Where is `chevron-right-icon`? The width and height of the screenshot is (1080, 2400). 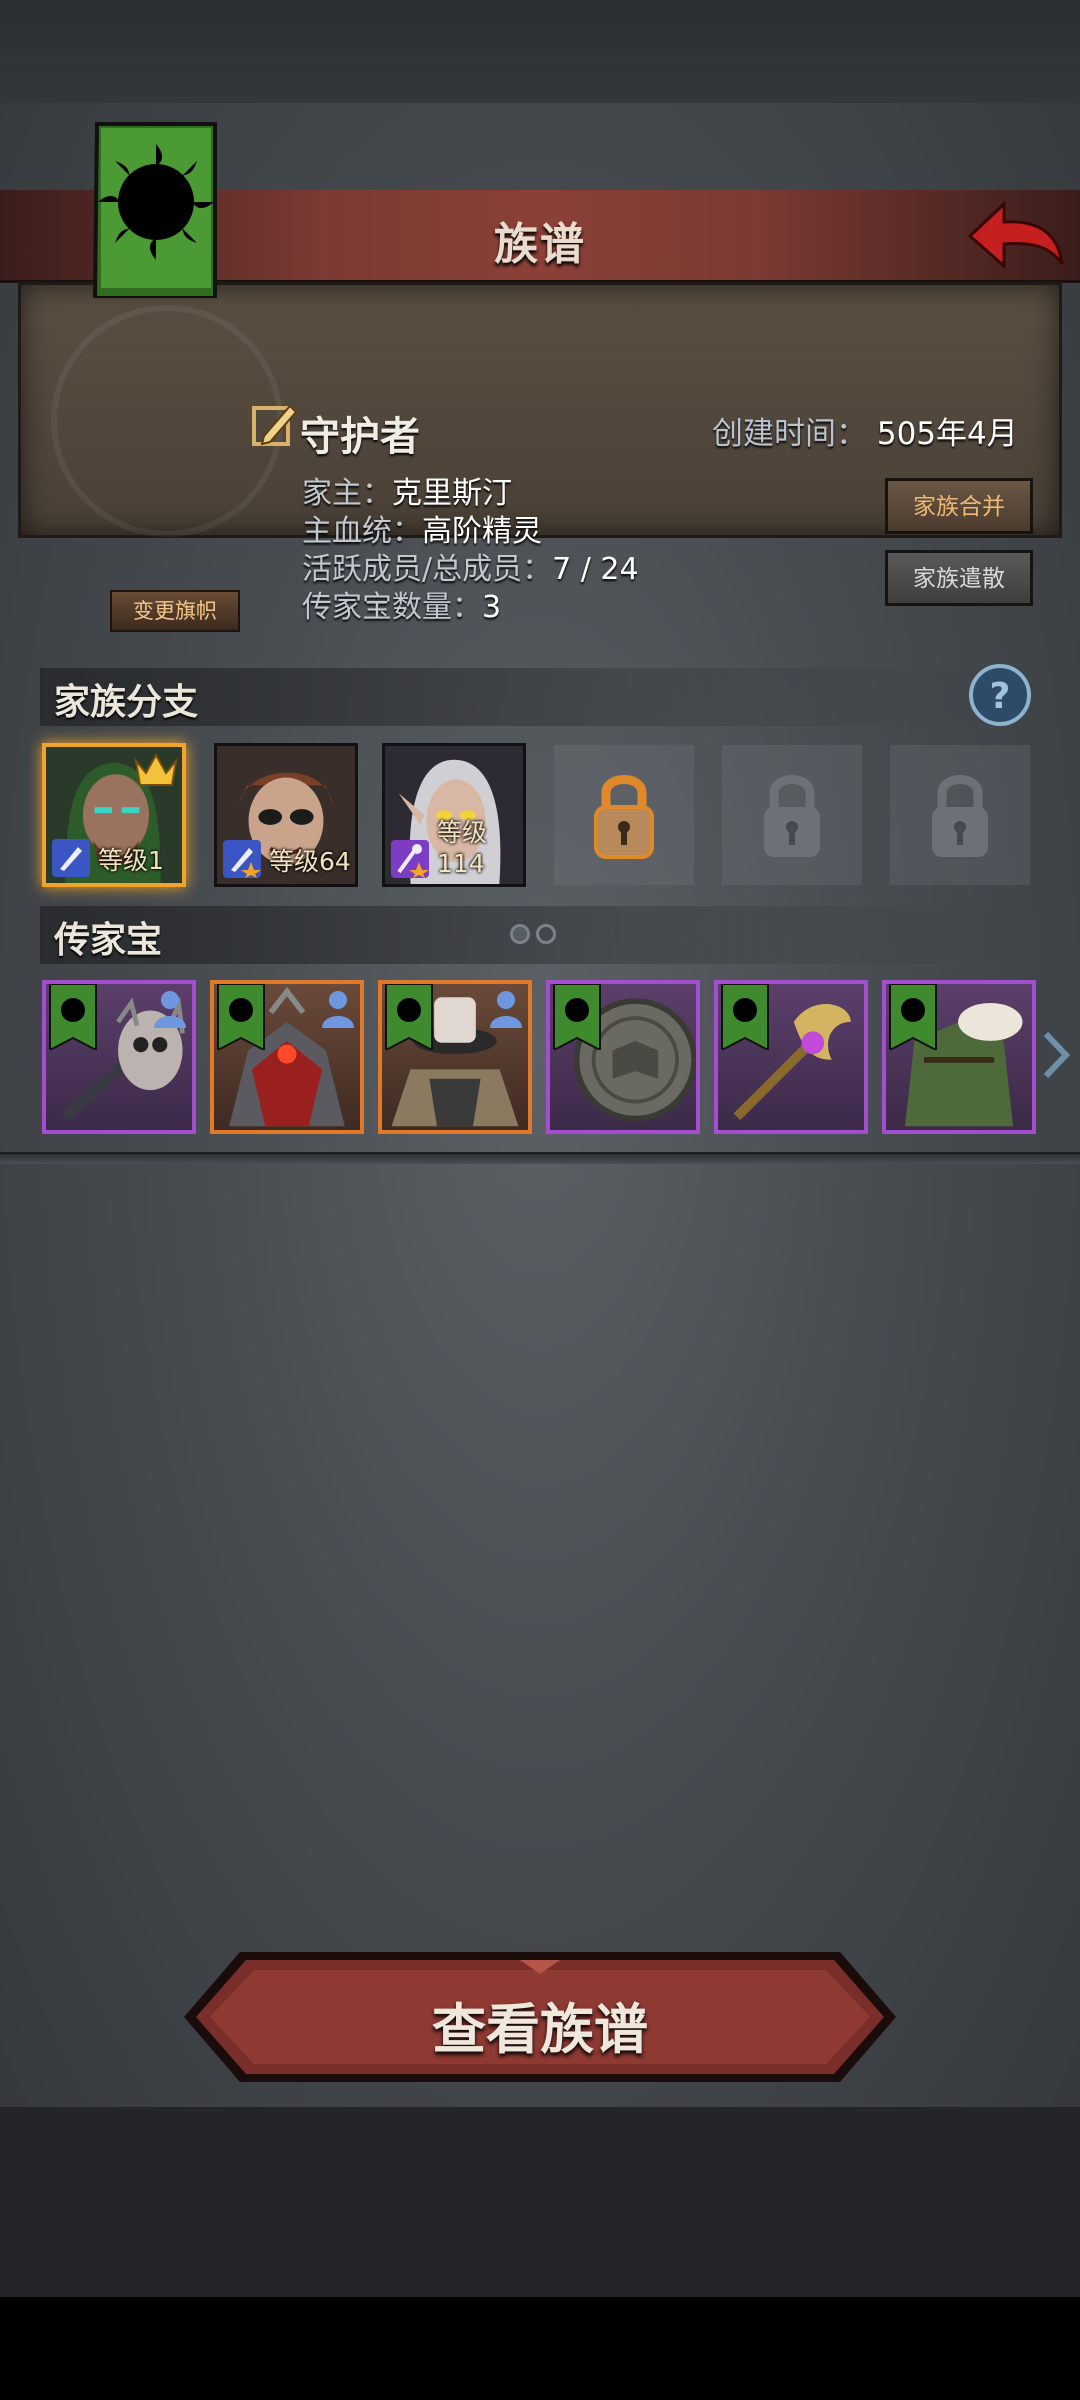 chevron-right-icon is located at coordinates (1056, 1055).